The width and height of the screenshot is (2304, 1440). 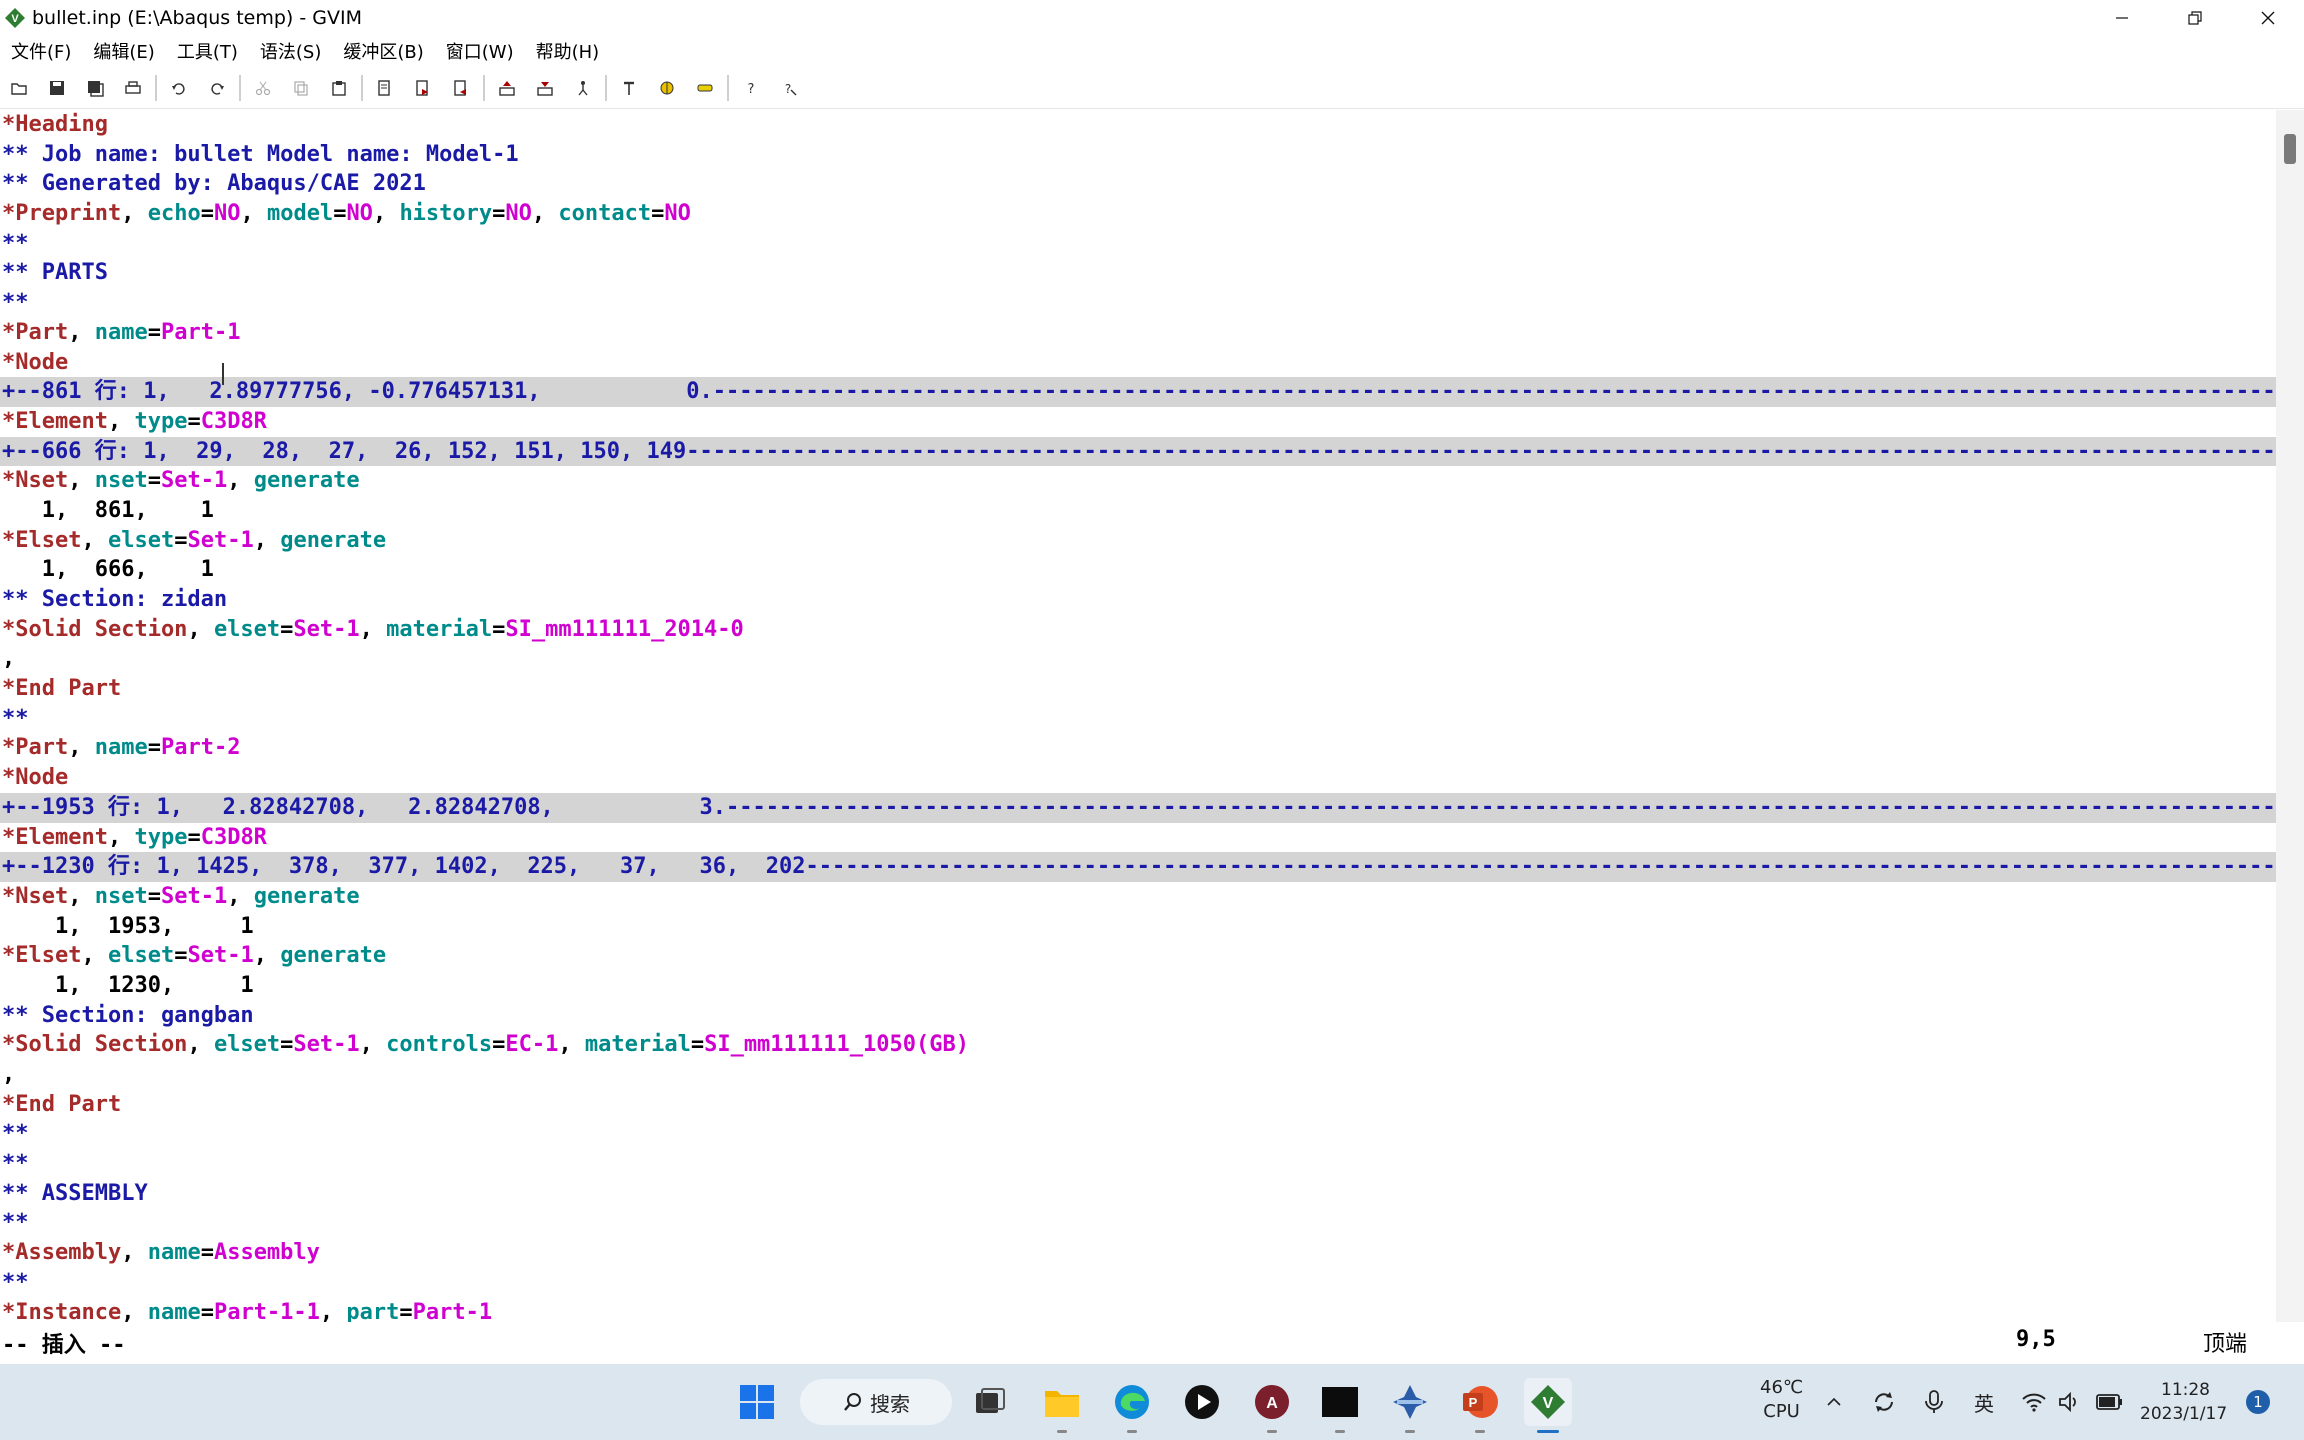 What do you see at coordinates (1480, 1402) in the screenshot?
I see `taskbar-powerpoint: P` at bounding box center [1480, 1402].